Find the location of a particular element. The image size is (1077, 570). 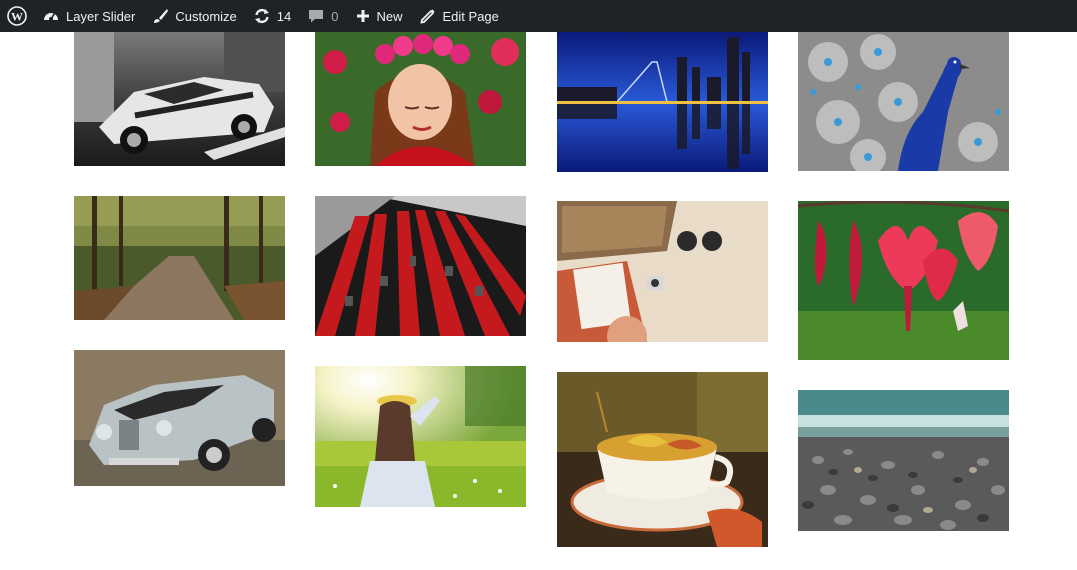

gallery-image-red-building is located at coordinates (420, 266).